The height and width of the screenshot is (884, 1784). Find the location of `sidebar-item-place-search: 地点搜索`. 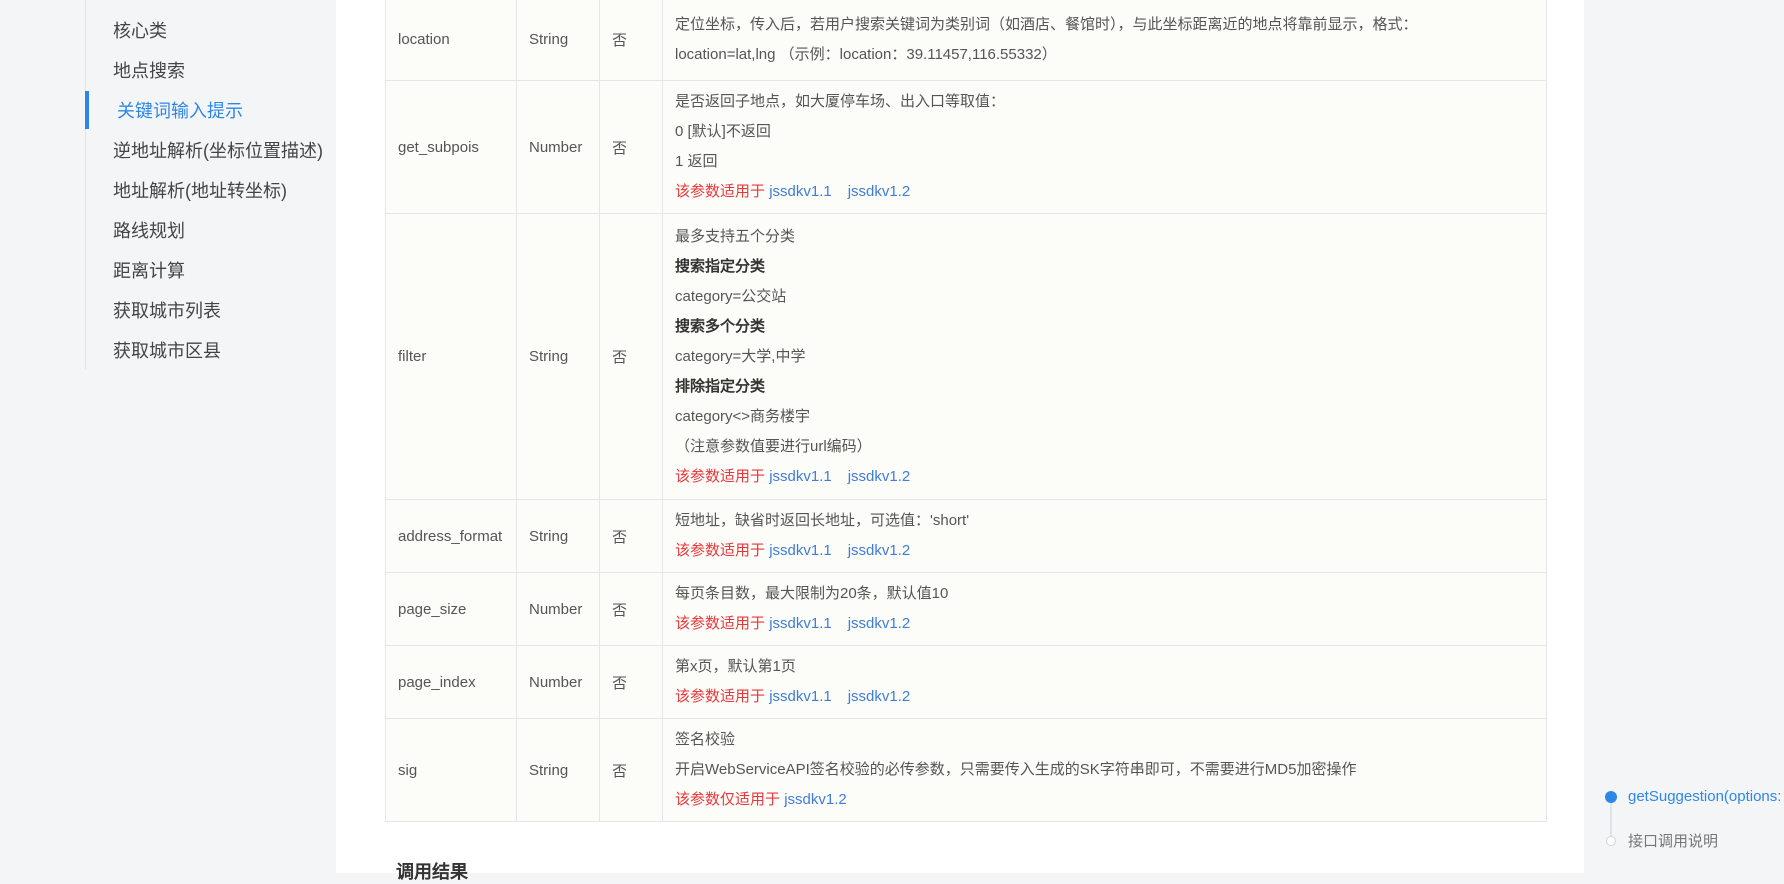

sidebar-item-place-search: 地点搜索 is located at coordinates (149, 71).